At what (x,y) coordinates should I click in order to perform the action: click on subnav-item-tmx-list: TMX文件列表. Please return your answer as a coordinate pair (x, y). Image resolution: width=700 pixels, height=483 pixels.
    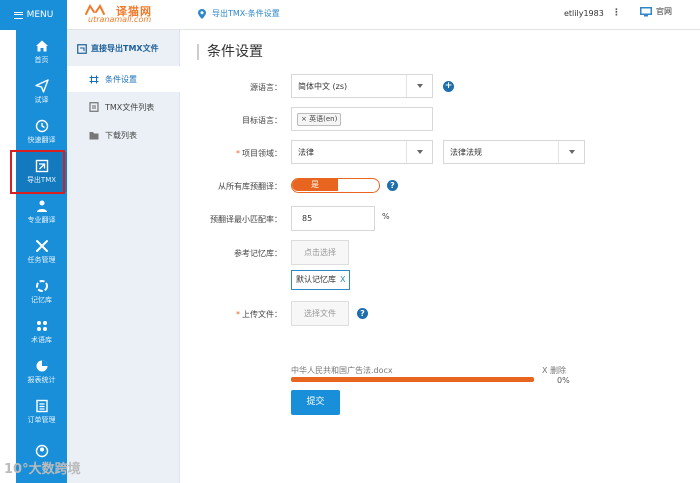
    Looking at the image, I should click on (123, 107).